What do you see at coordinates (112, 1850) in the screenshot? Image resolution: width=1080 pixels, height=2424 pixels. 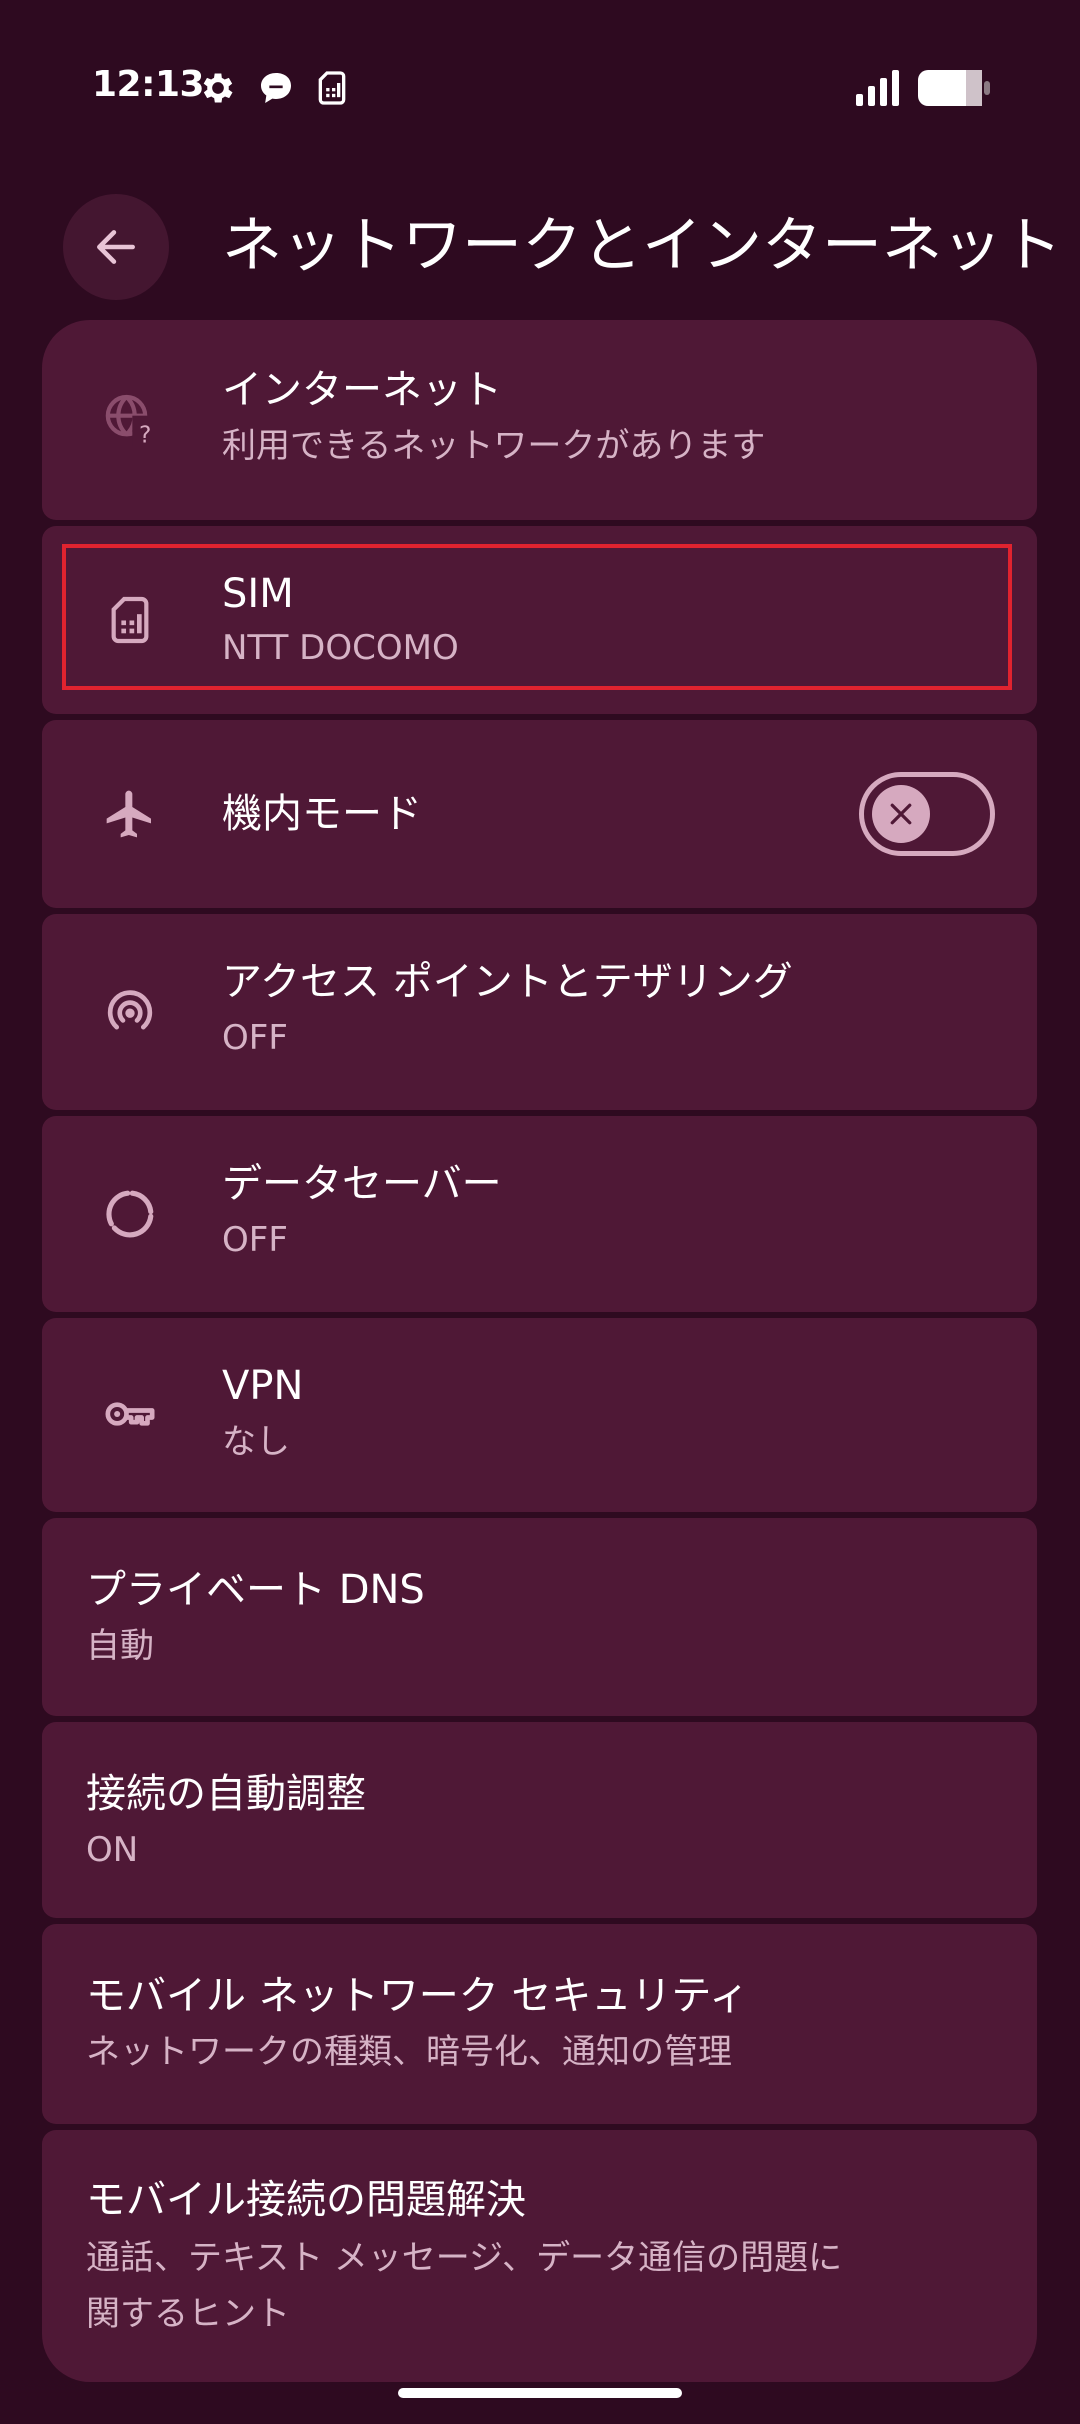 I see `settings-item-subtitle: ON` at bounding box center [112, 1850].